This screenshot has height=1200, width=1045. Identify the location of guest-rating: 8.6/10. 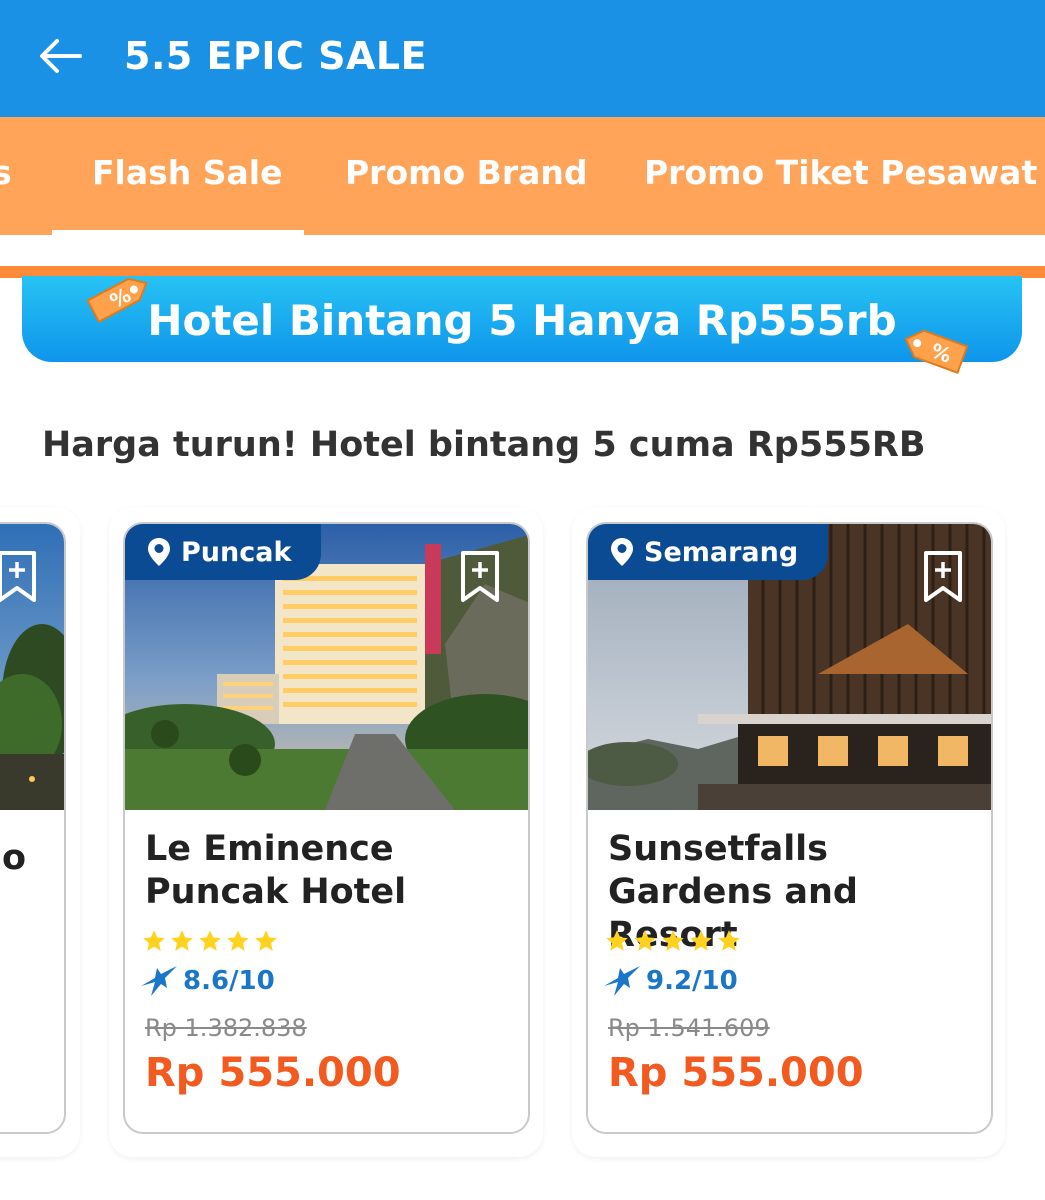
(207, 981).